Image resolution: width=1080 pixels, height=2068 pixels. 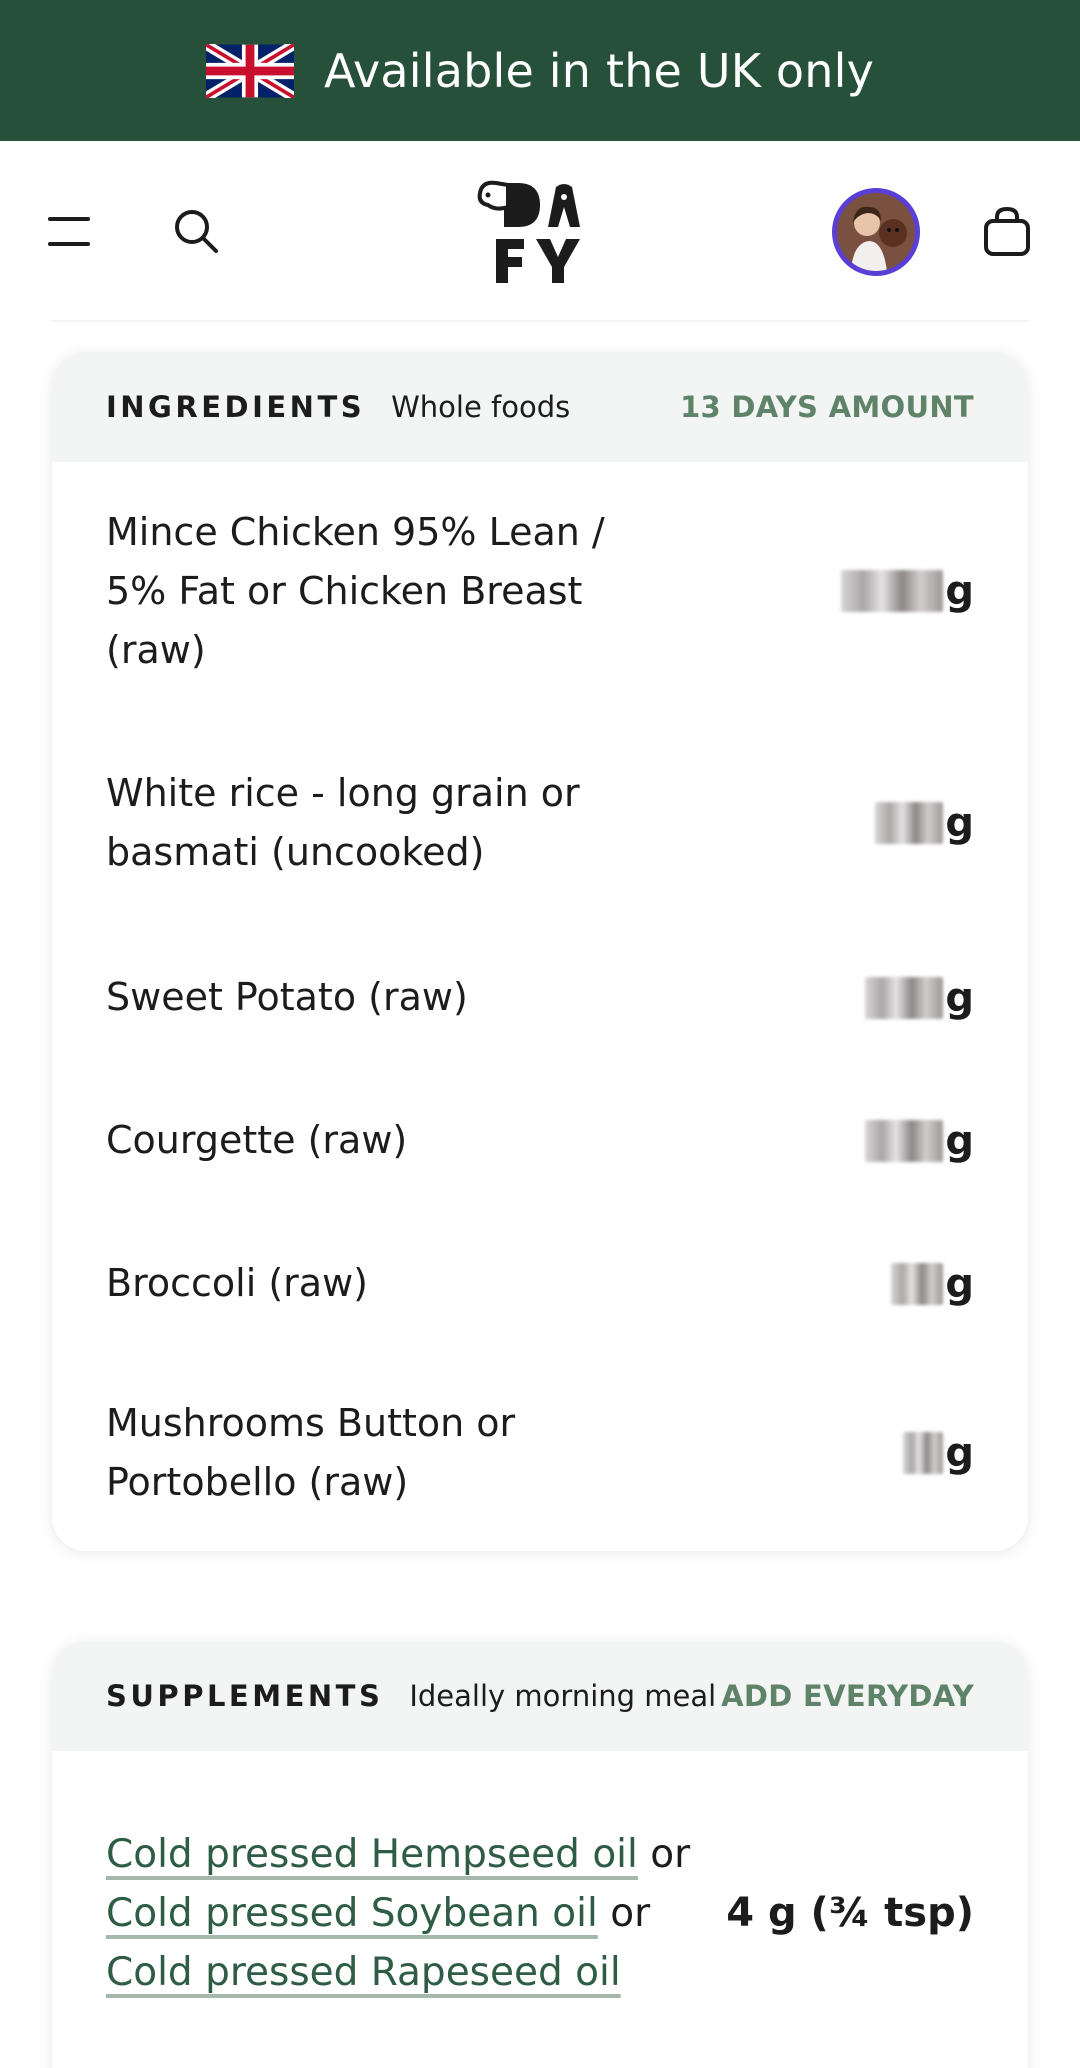 I want to click on ingredient-name: Mushrooms Button or Portobello (raw), so click(x=311, y=1452).